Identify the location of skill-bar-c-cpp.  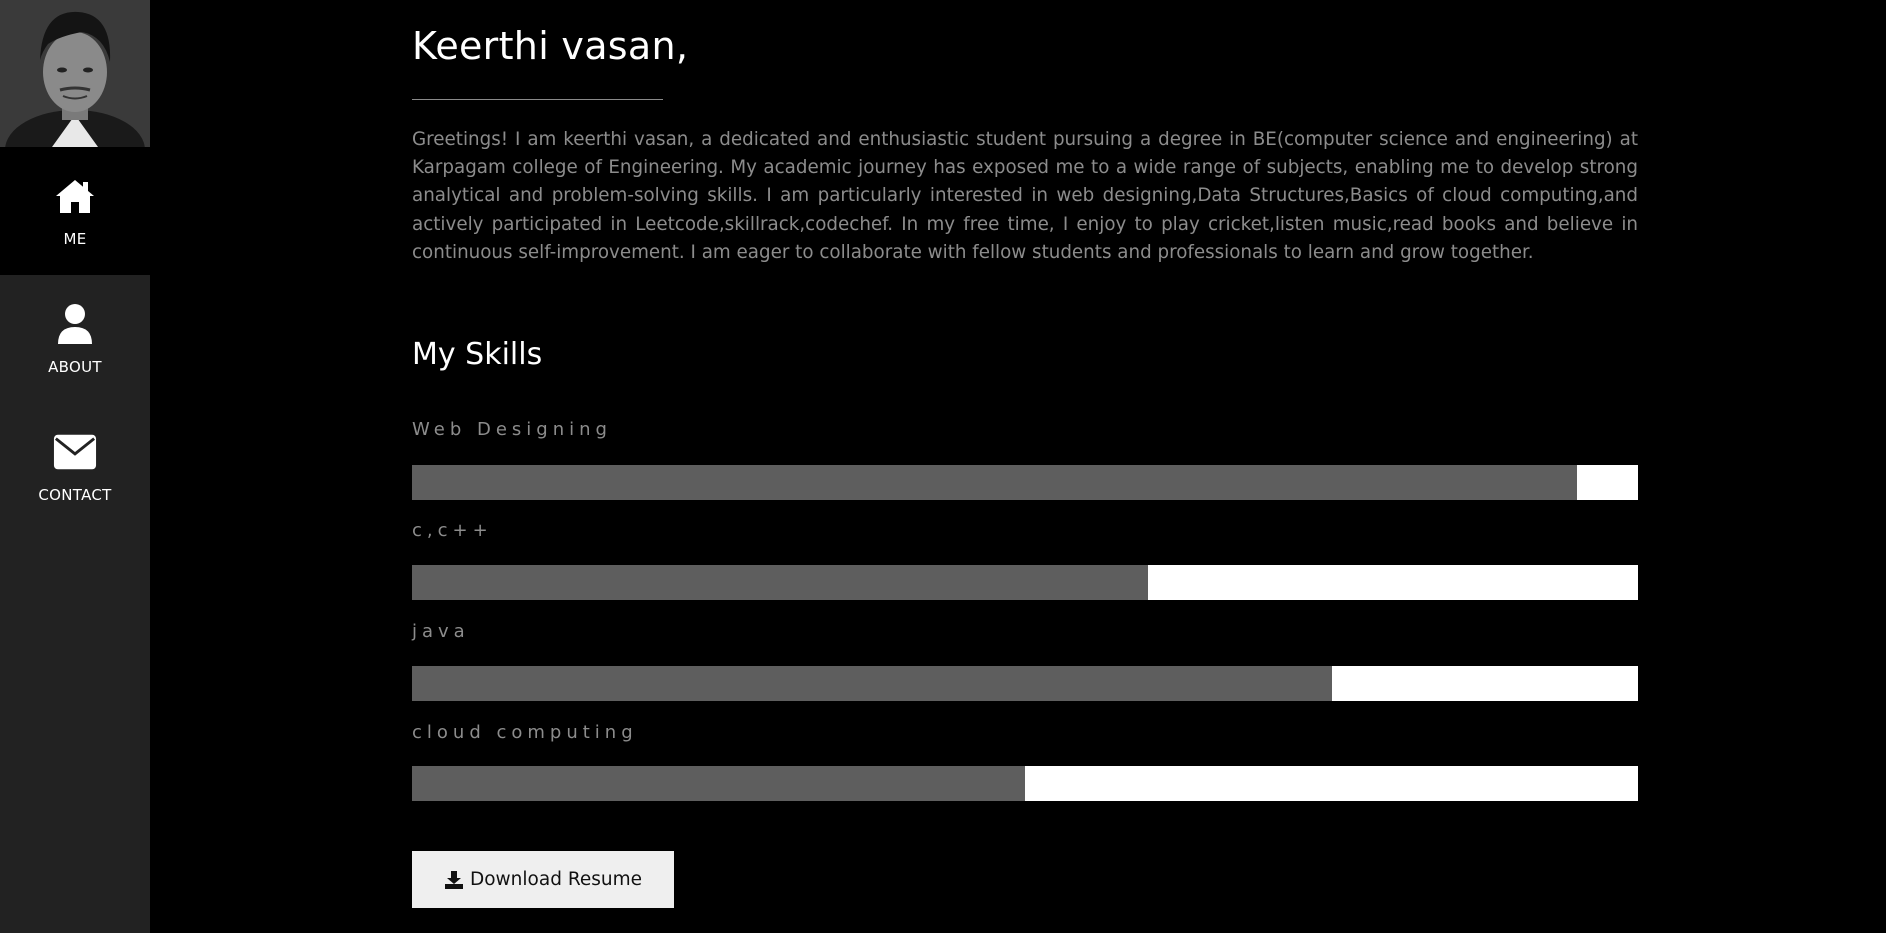
(1025, 582).